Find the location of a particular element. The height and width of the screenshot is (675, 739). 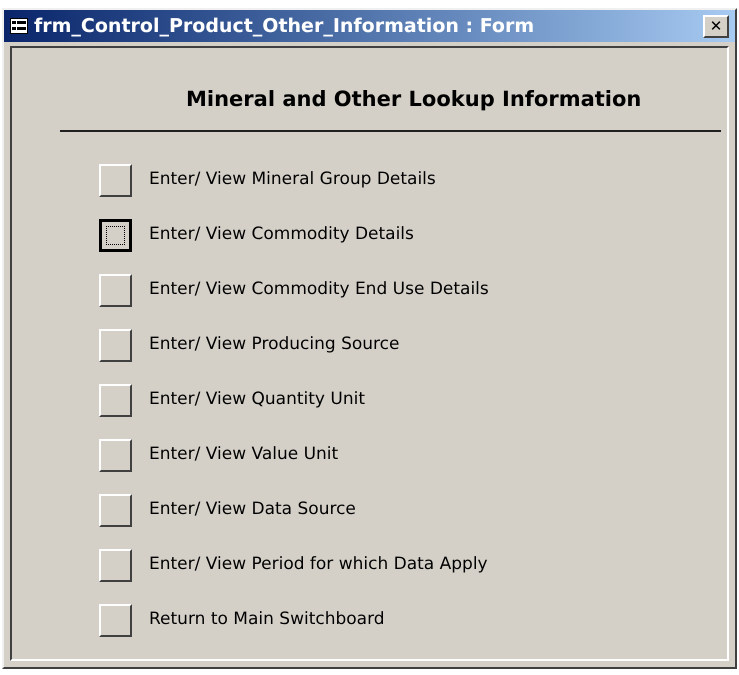

window-title: frm_Control_Product_Other_Information : Form is located at coordinates (284, 26).